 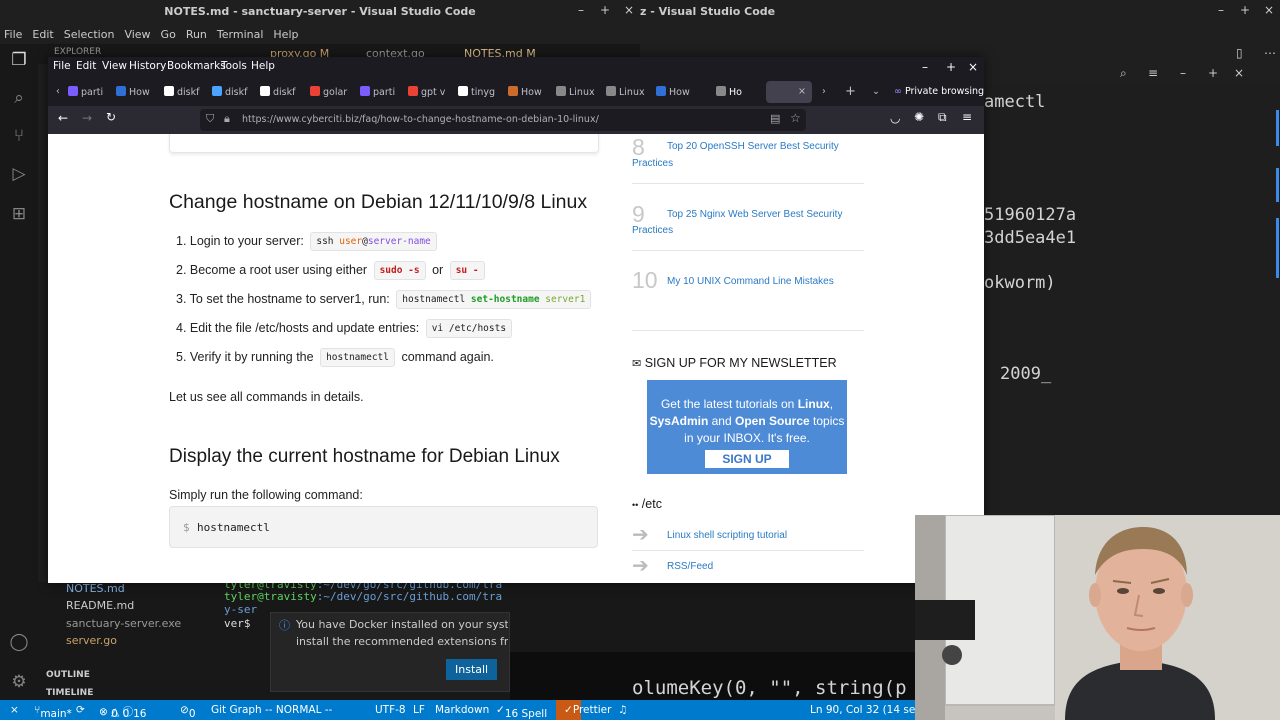 What do you see at coordinates (263, 66) in the screenshot?
I see `ff-menu-help: Help` at bounding box center [263, 66].